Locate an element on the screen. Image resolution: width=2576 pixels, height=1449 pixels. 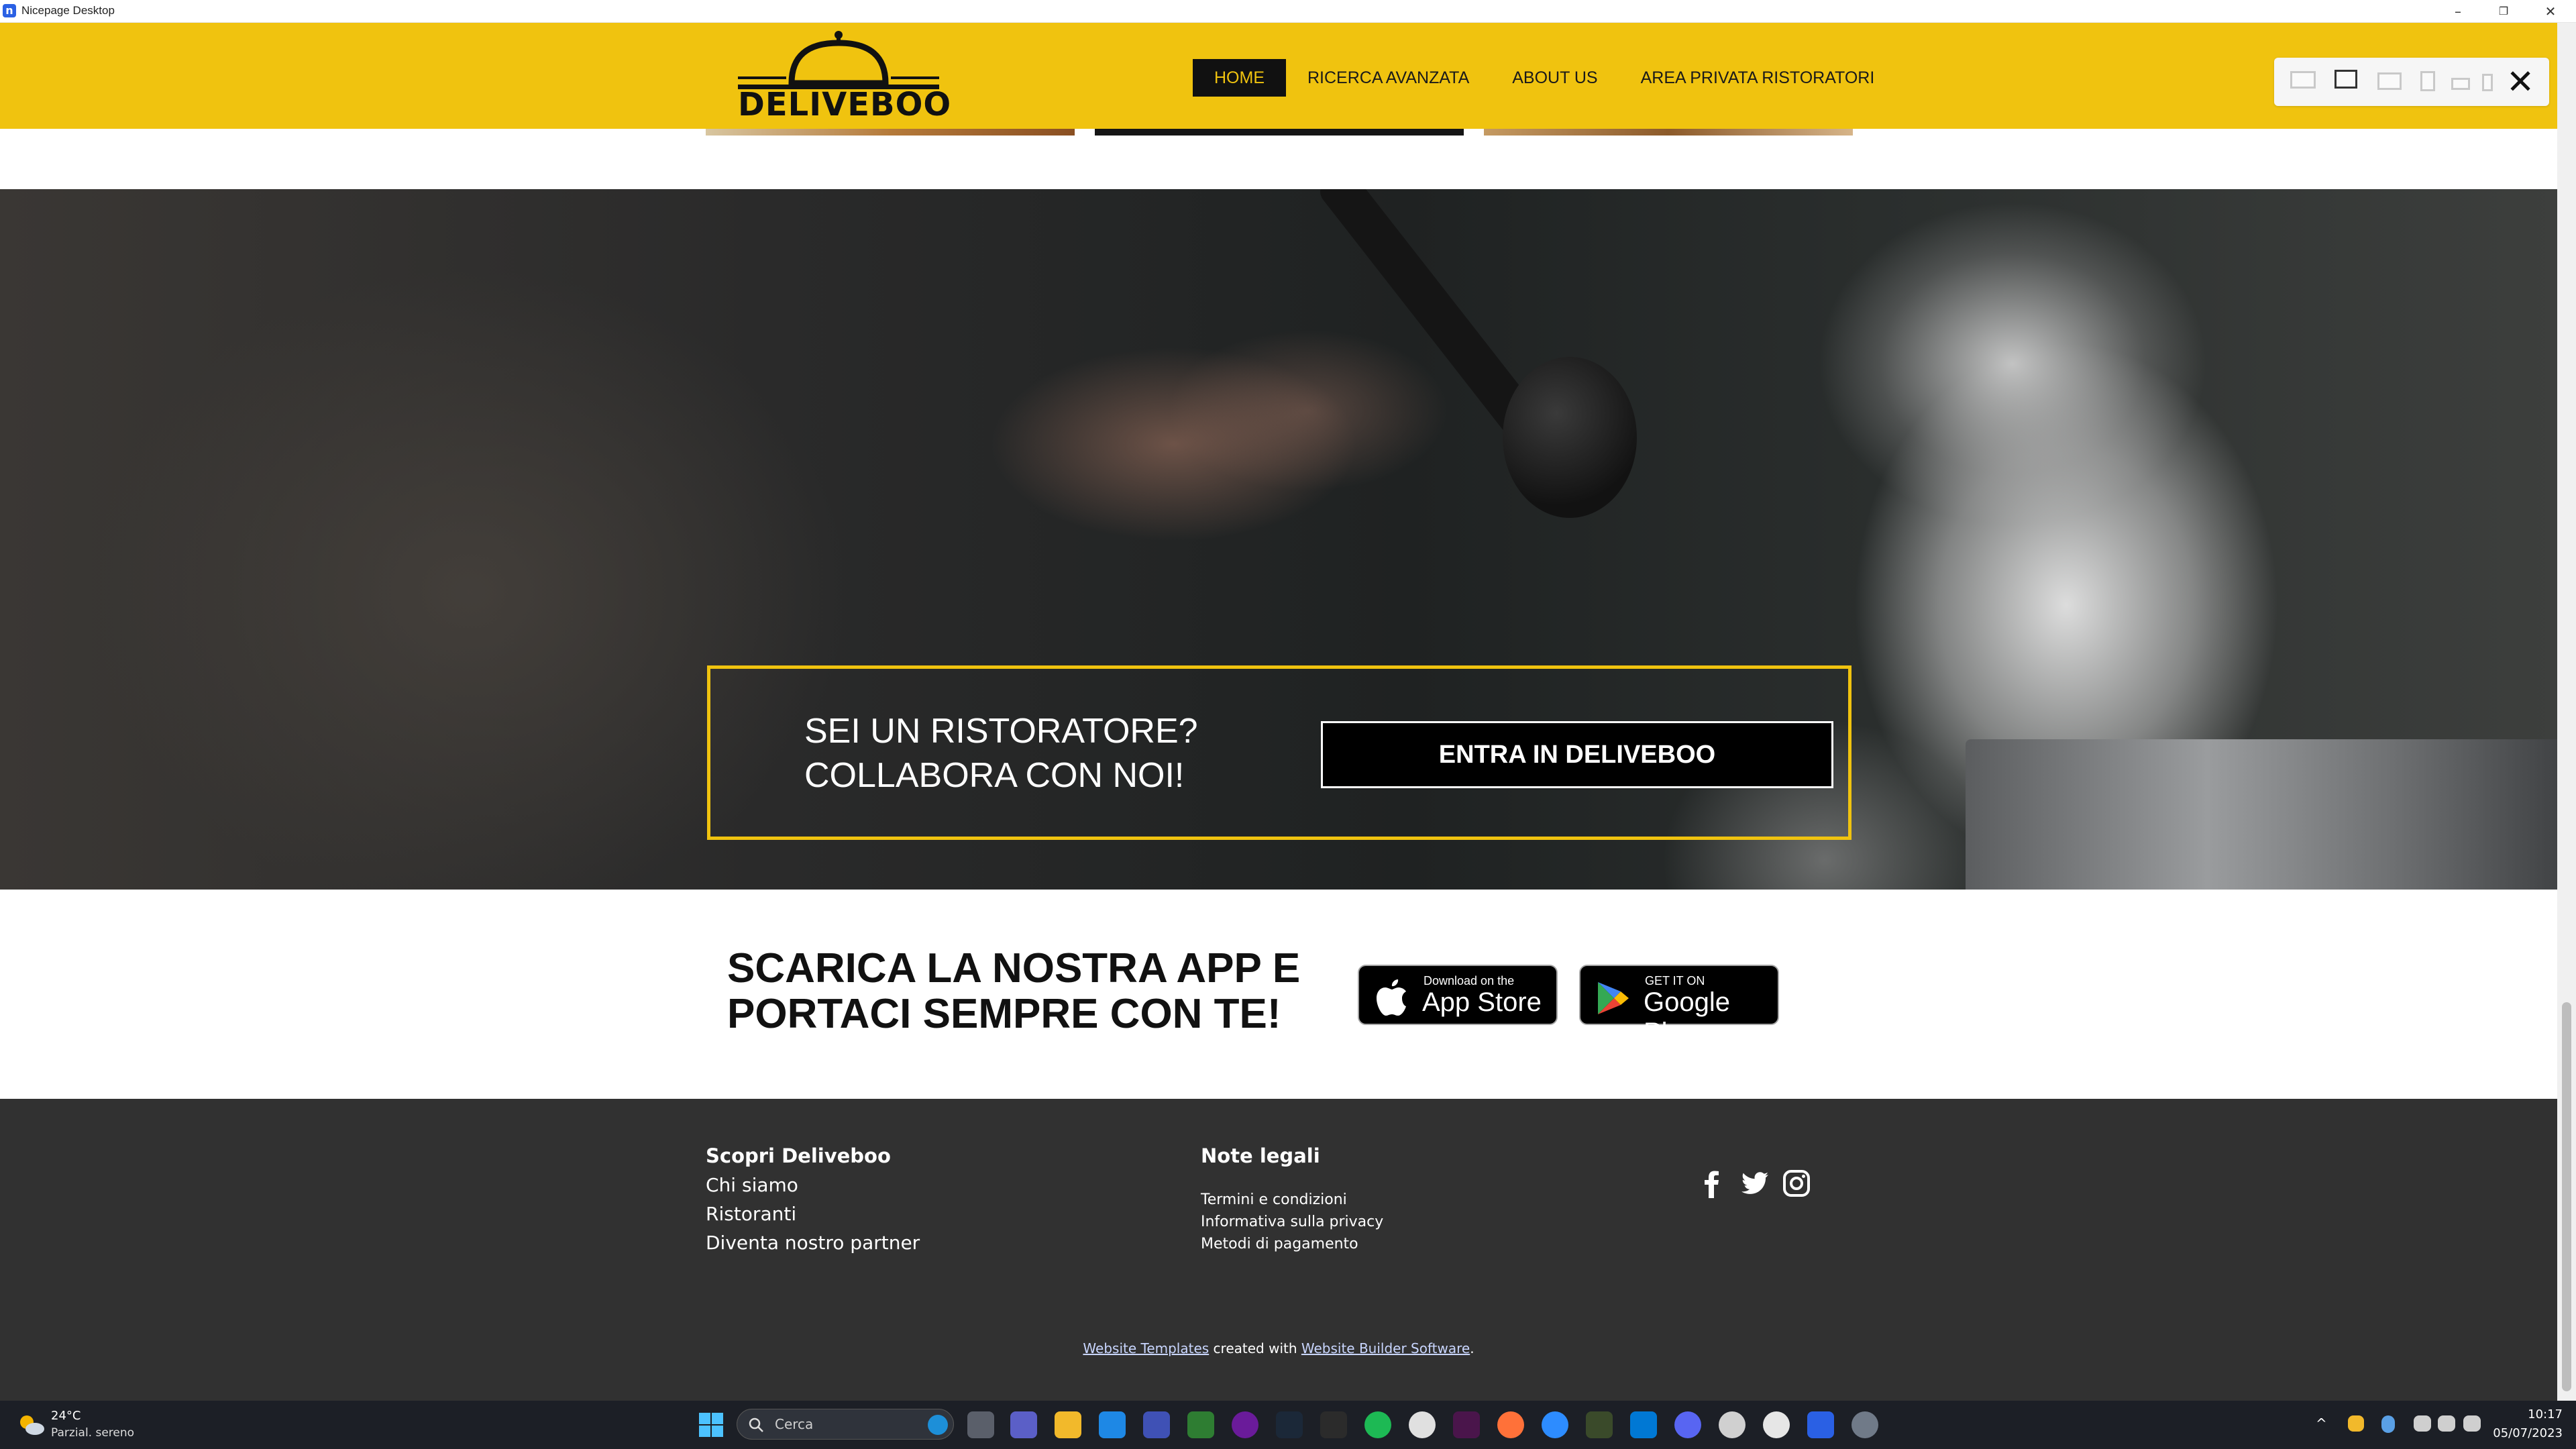
app-circle-icon is located at coordinates (1245, 1424).